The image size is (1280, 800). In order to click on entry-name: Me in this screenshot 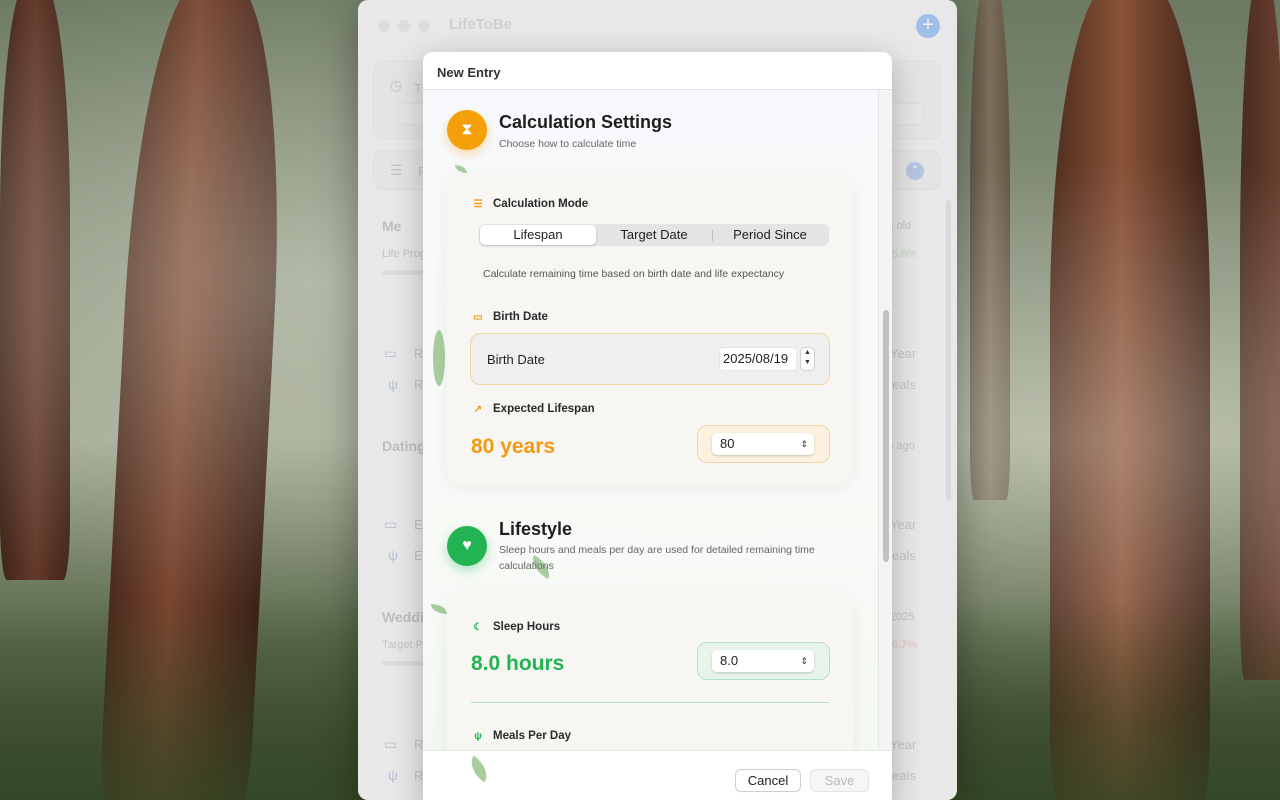, I will do `click(392, 226)`.